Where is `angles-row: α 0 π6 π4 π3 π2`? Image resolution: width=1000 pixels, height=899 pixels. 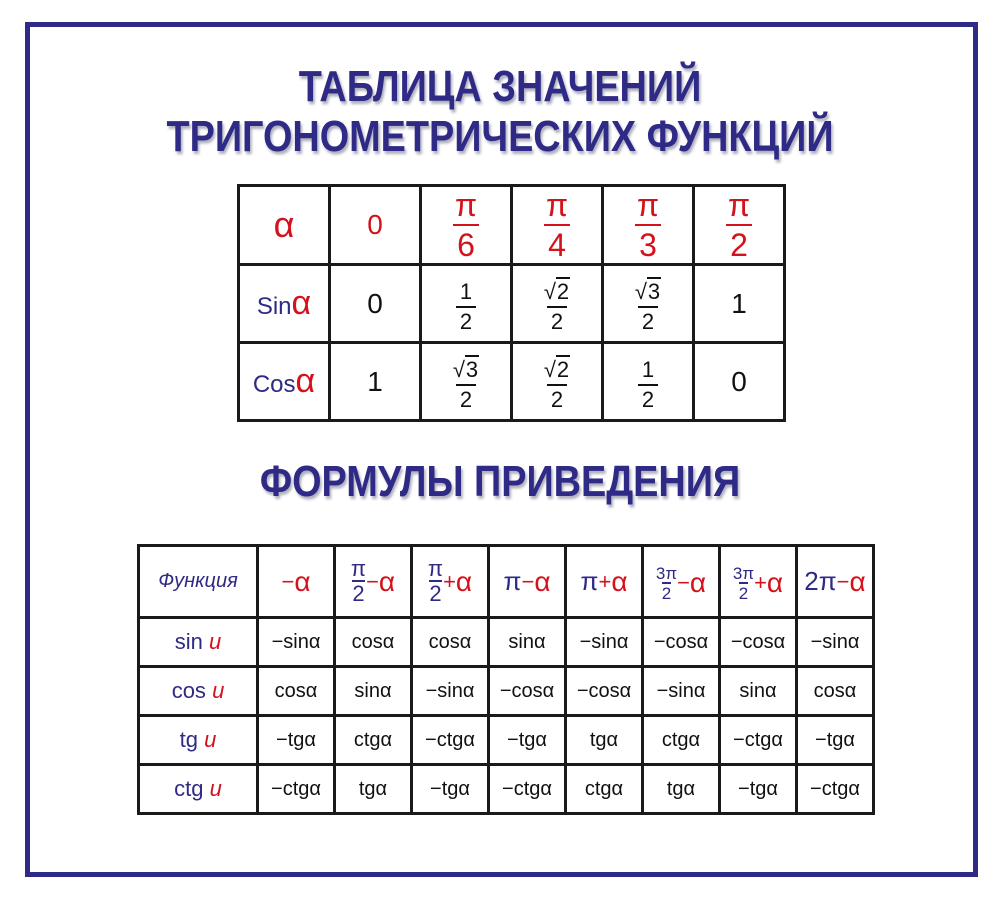 angles-row: α 0 π6 π4 π3 π2 is located at coordinates (511, 225).